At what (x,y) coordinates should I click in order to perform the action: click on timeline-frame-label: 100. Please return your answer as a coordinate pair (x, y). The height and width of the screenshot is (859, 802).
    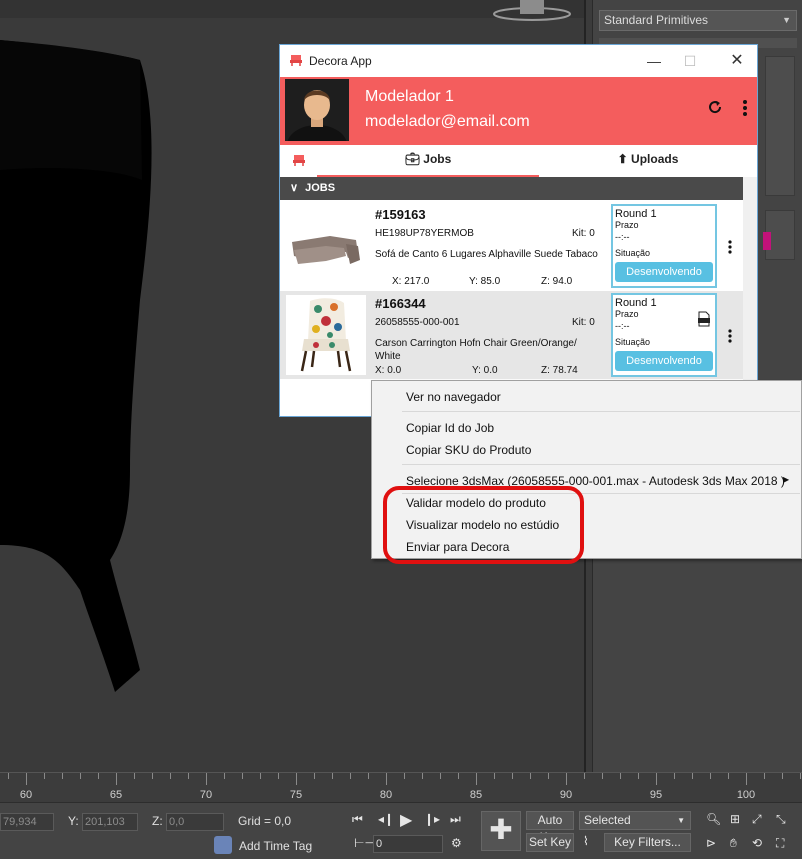
    Looking at the image, I should click on (746, 795).